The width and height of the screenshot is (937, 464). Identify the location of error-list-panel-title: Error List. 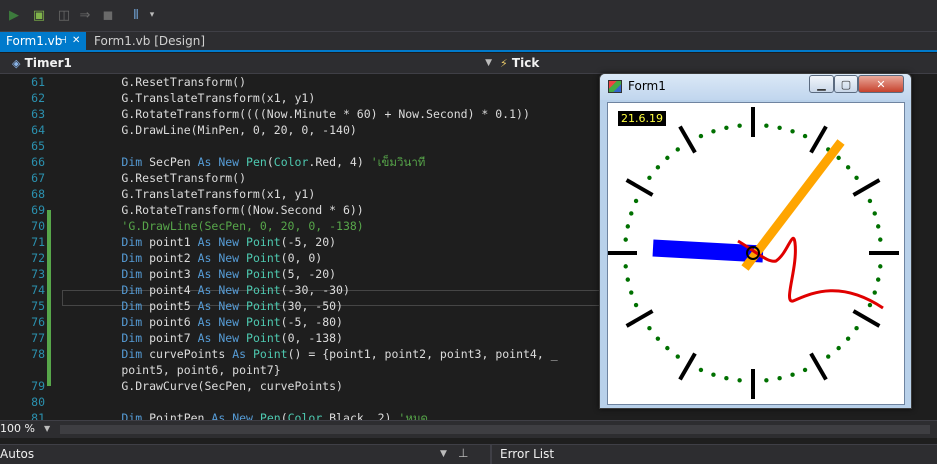
(527, 454).